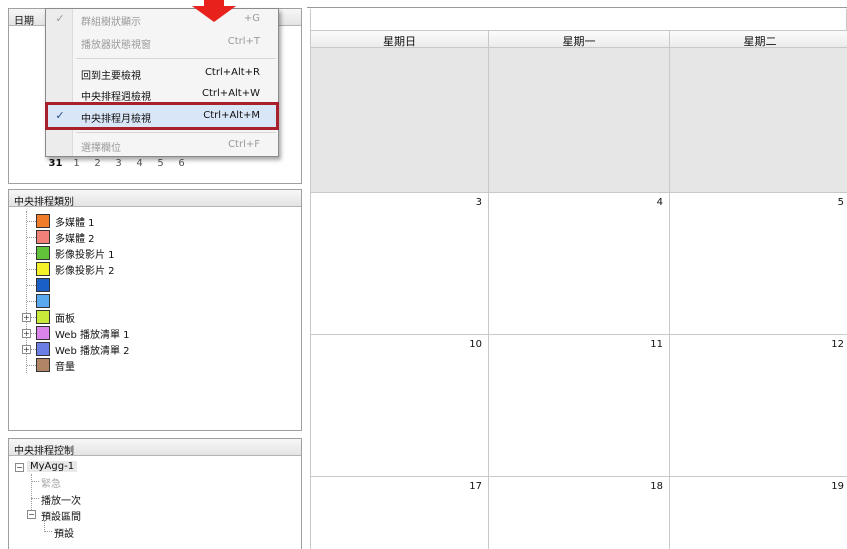  What do you see at coordinates (162, 73) in the screenshot?
I see `menu-item-return-main-view: 回到主要檢視 Ctrl+Alt+R` at bounding box center [162, 73].